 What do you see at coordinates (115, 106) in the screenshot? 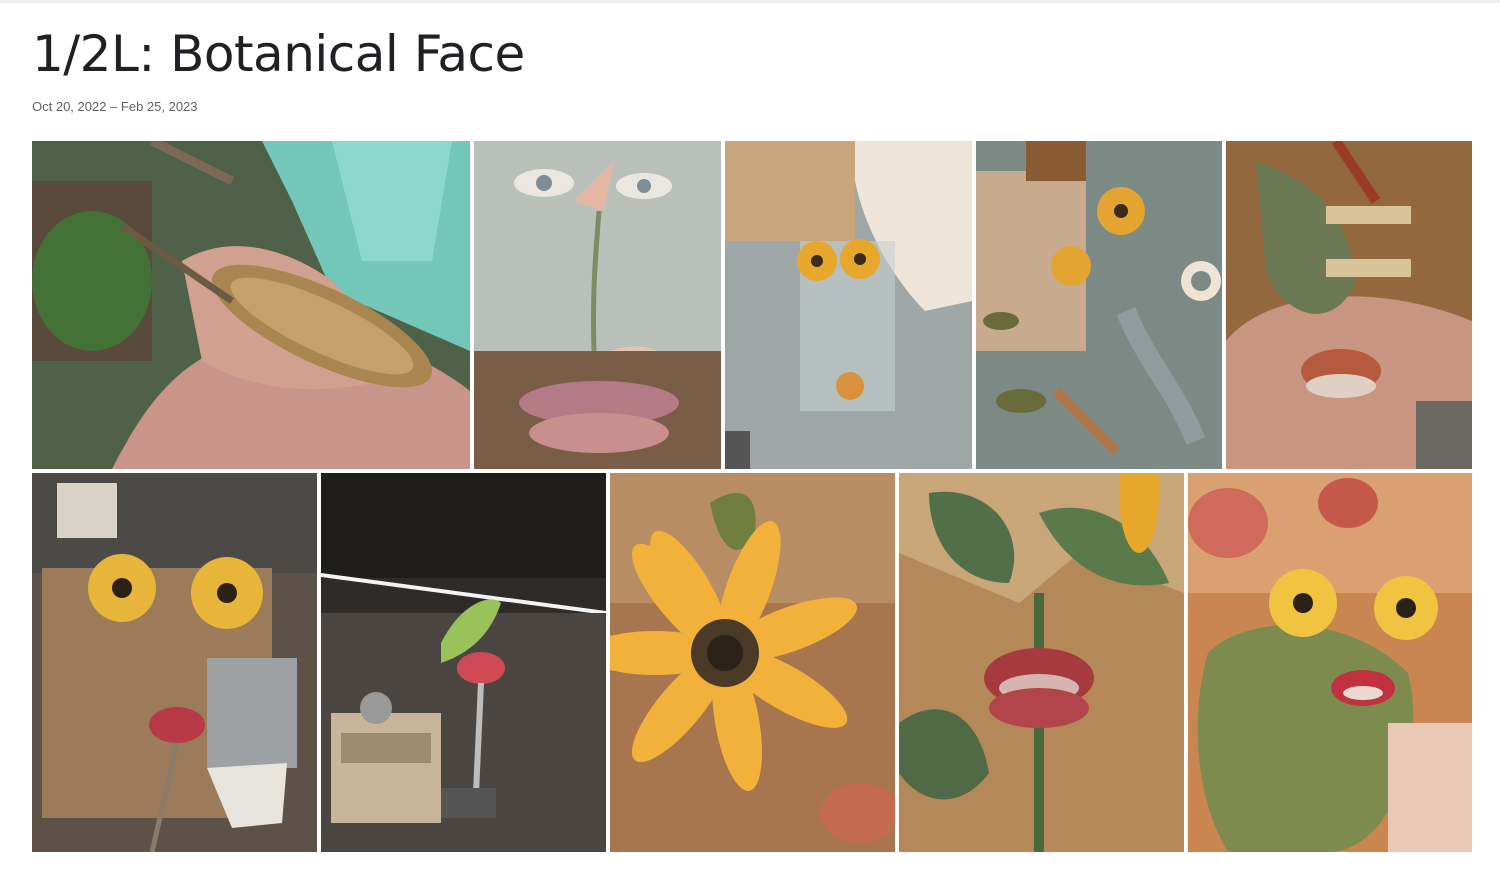
I see `album-date-range: Oct 20, 2022 – Feb 25, 2023` at bounding box center [115, 106].